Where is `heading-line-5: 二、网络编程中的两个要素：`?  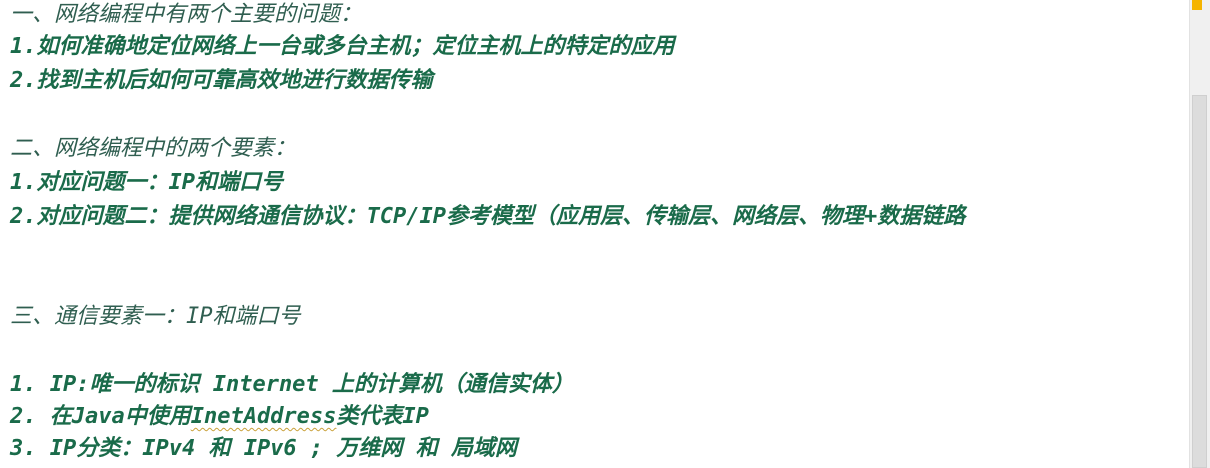
heading-line-5: 二、网络编程中的两个要素： is located at coordinates (153, 148).